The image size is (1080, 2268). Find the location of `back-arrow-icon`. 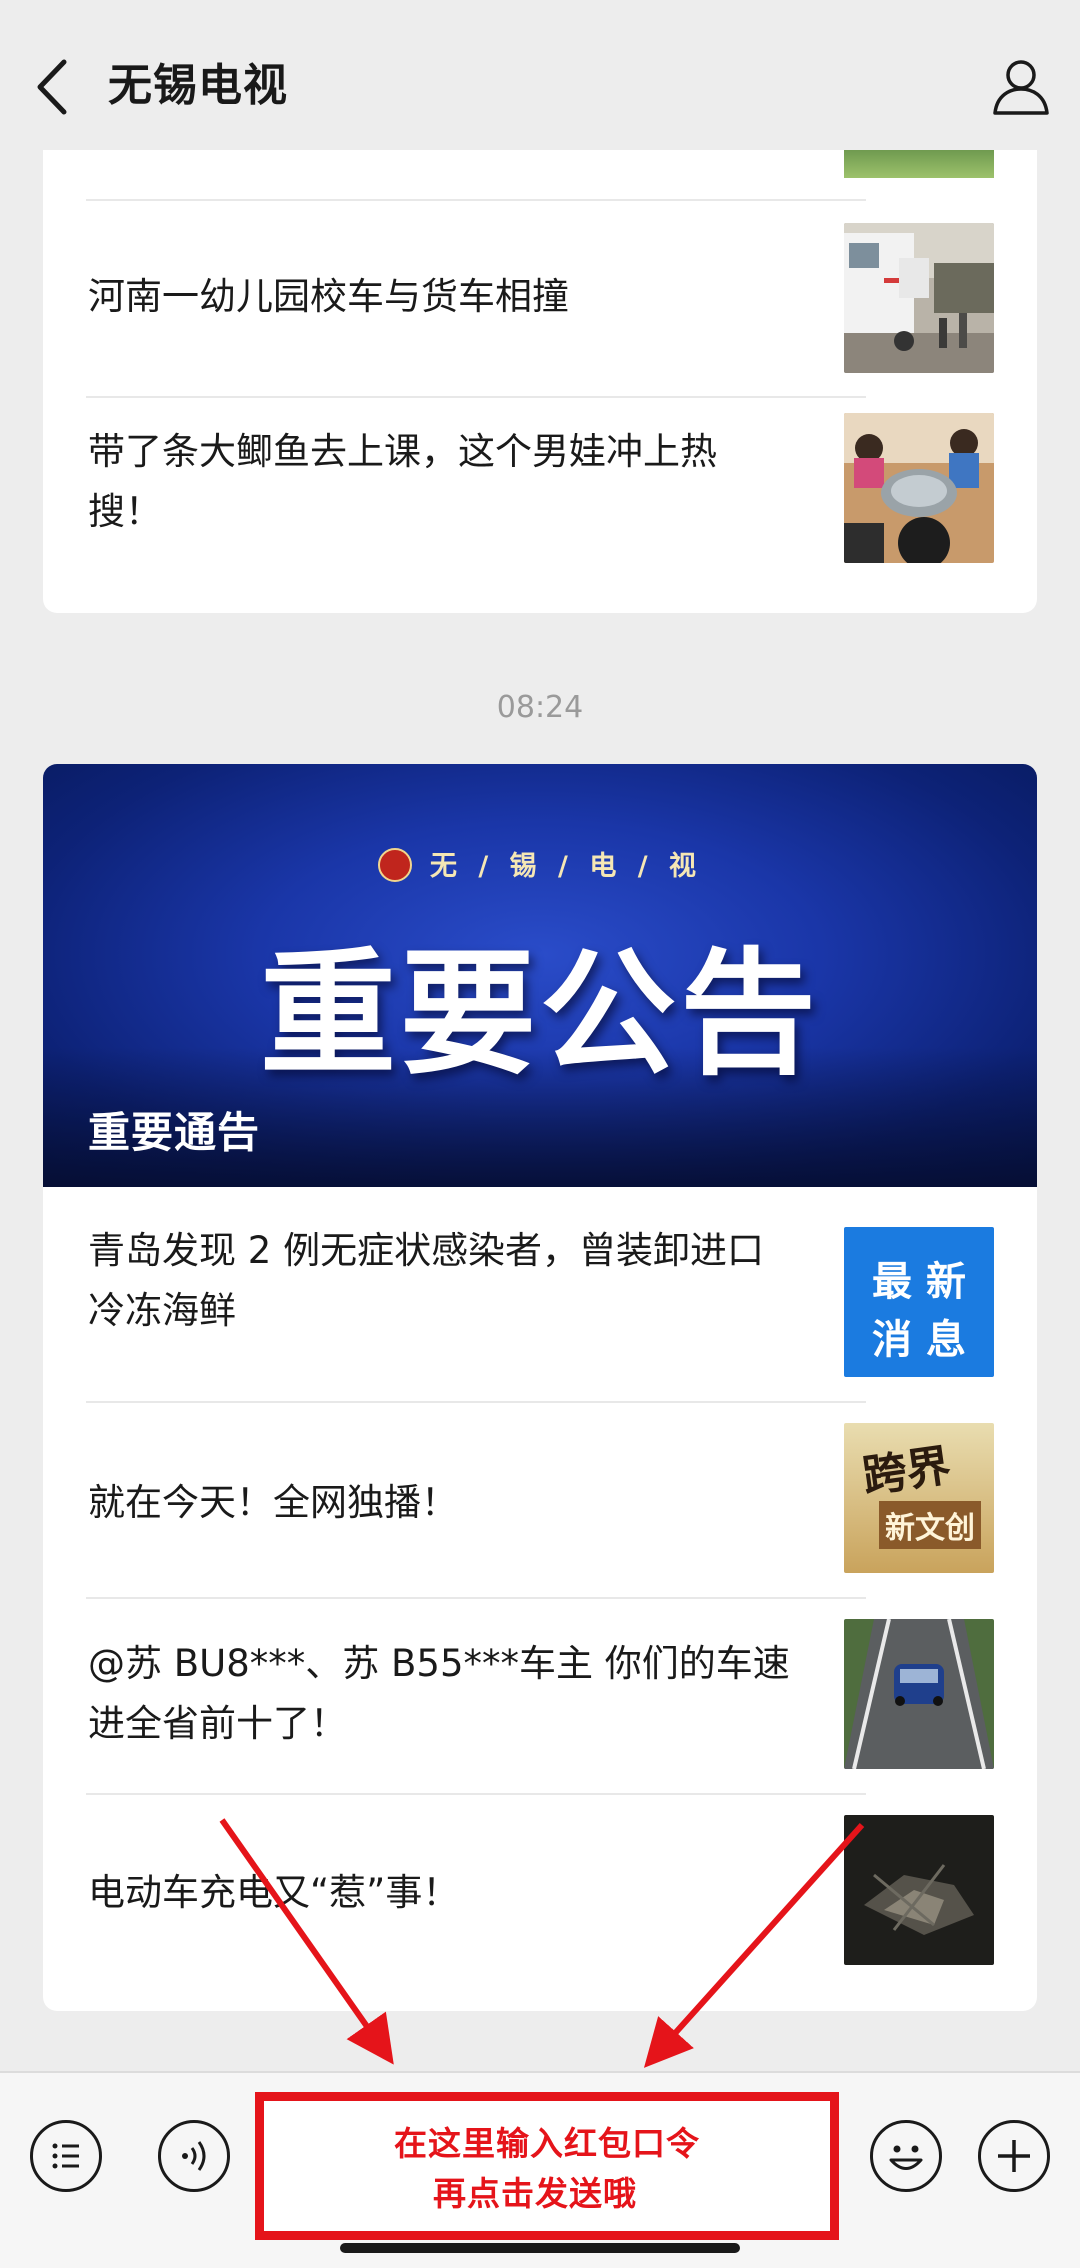

back-arrow-icon is located at coordinates (53, 87).